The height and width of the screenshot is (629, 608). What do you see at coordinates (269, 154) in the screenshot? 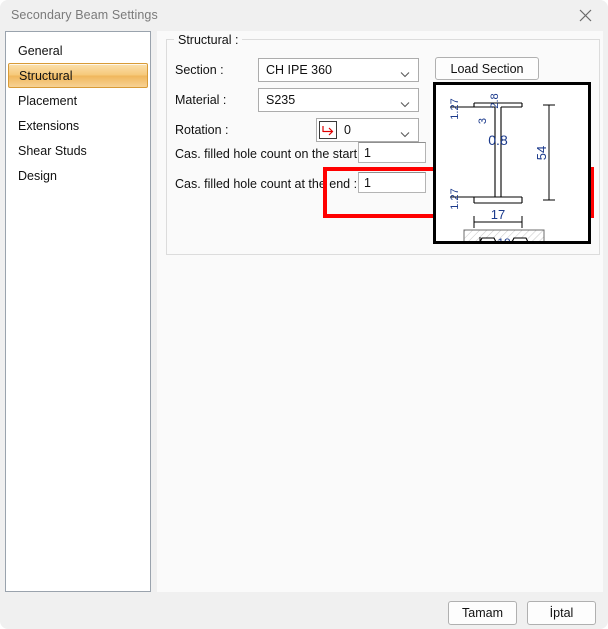
I see `holes-start-label: Cas. filled hole count on the start :` at bounding box center [269, 154].